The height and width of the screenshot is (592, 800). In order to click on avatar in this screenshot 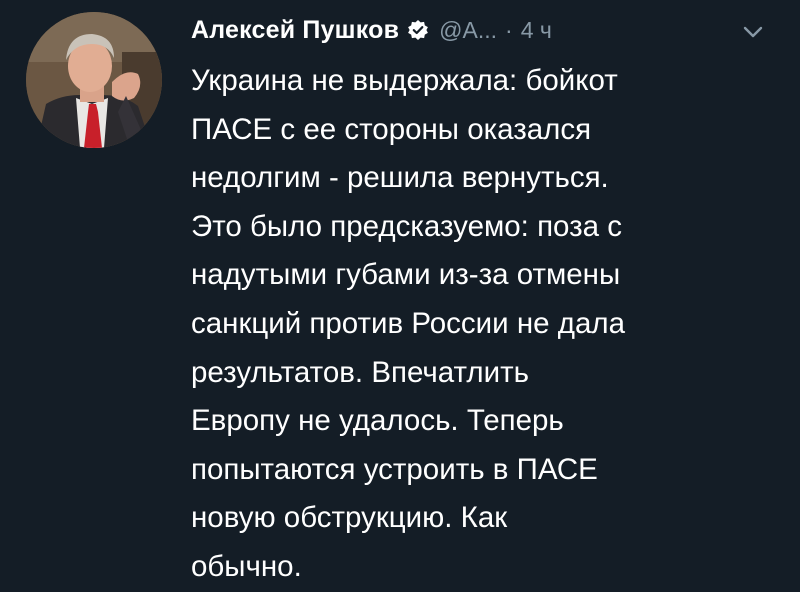, I will do `click(94, 80)`.